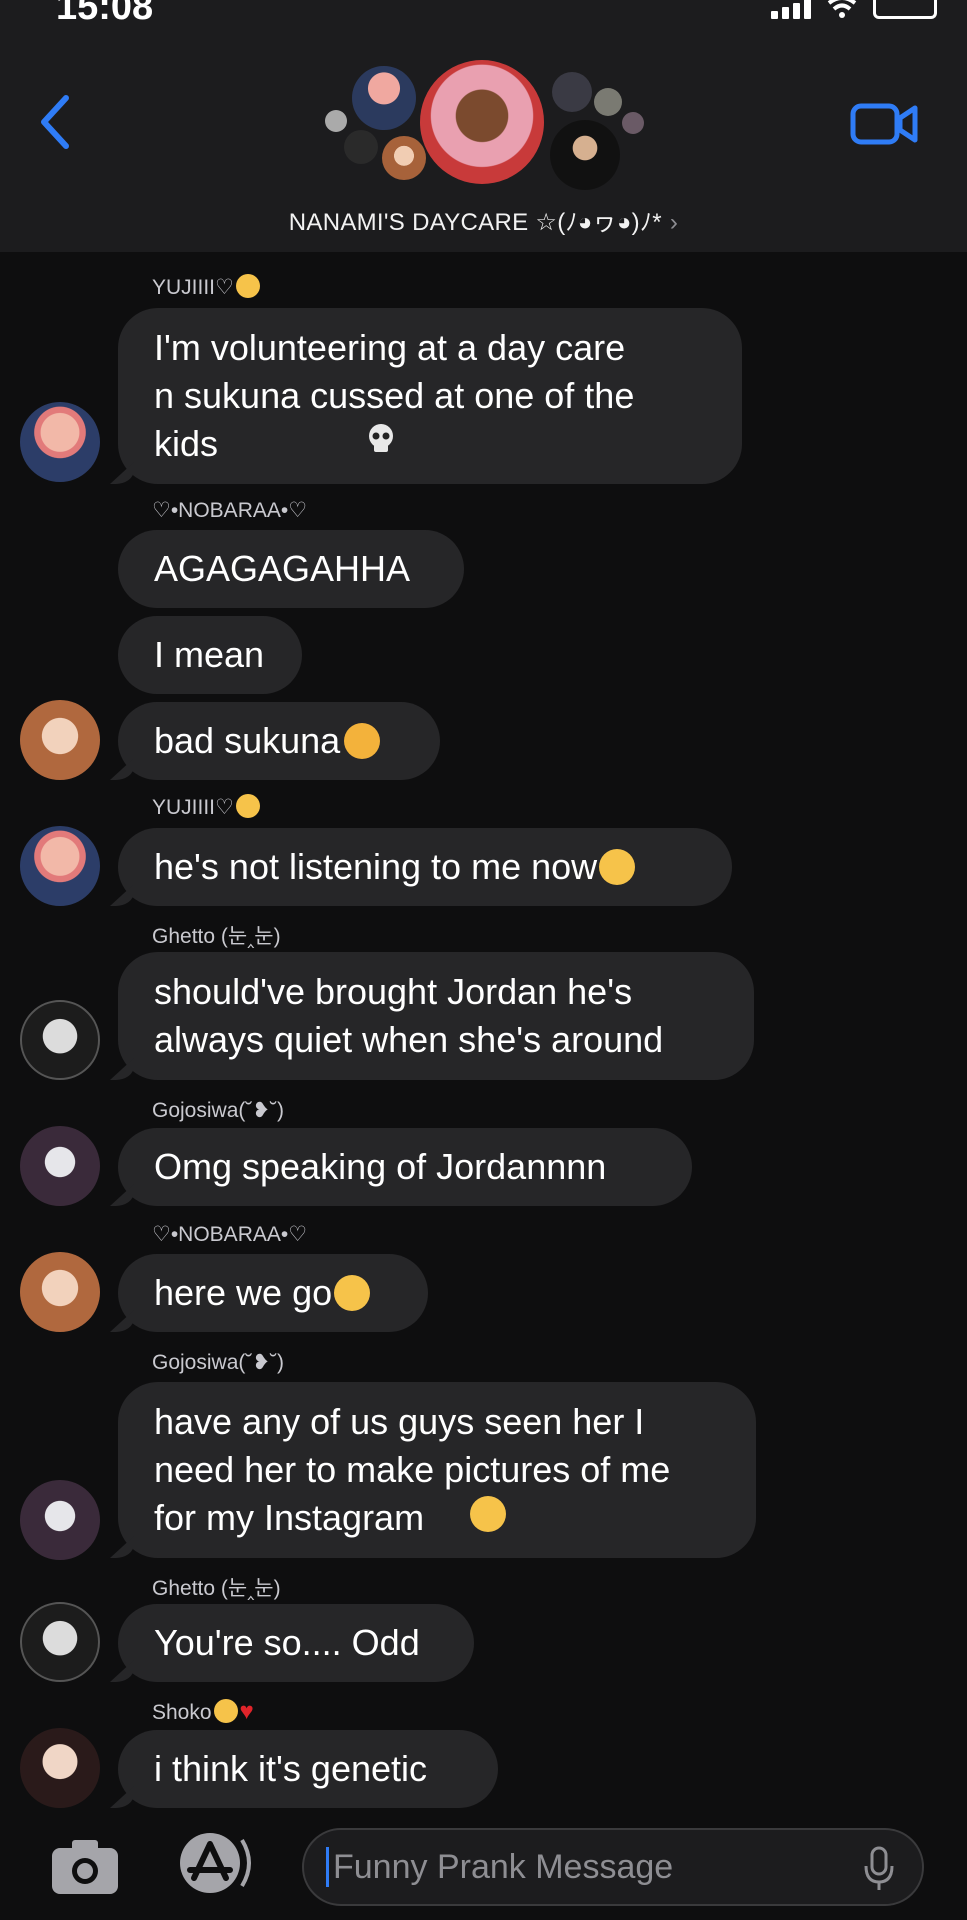  Describe the element at coordinates (225, 1711) in the screenshot. I see `rolling-eyes-face-icon` at that location.